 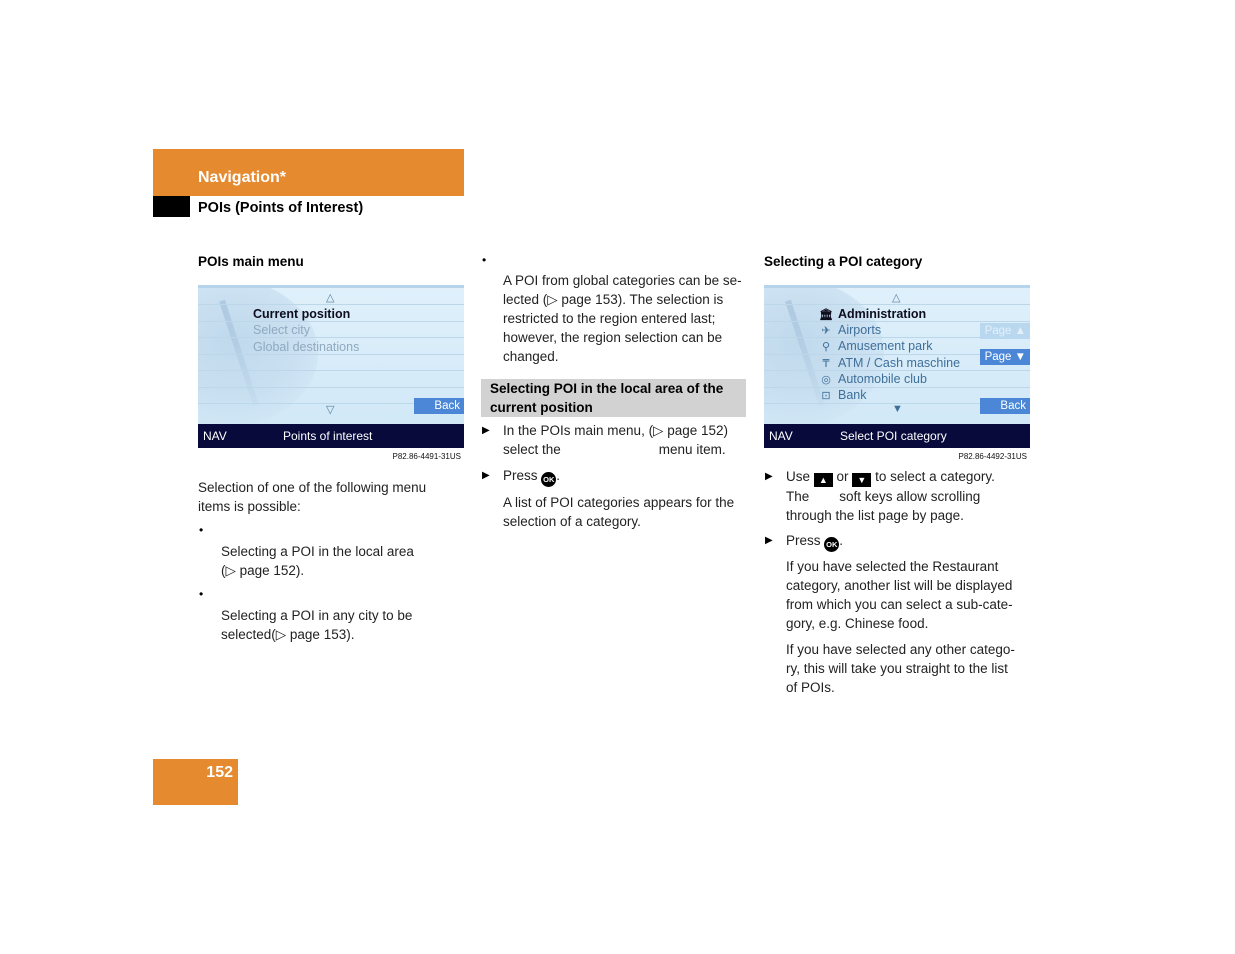 I want to click on figure-caption: P82.86-4491-31US, so click(x=427, y=456).